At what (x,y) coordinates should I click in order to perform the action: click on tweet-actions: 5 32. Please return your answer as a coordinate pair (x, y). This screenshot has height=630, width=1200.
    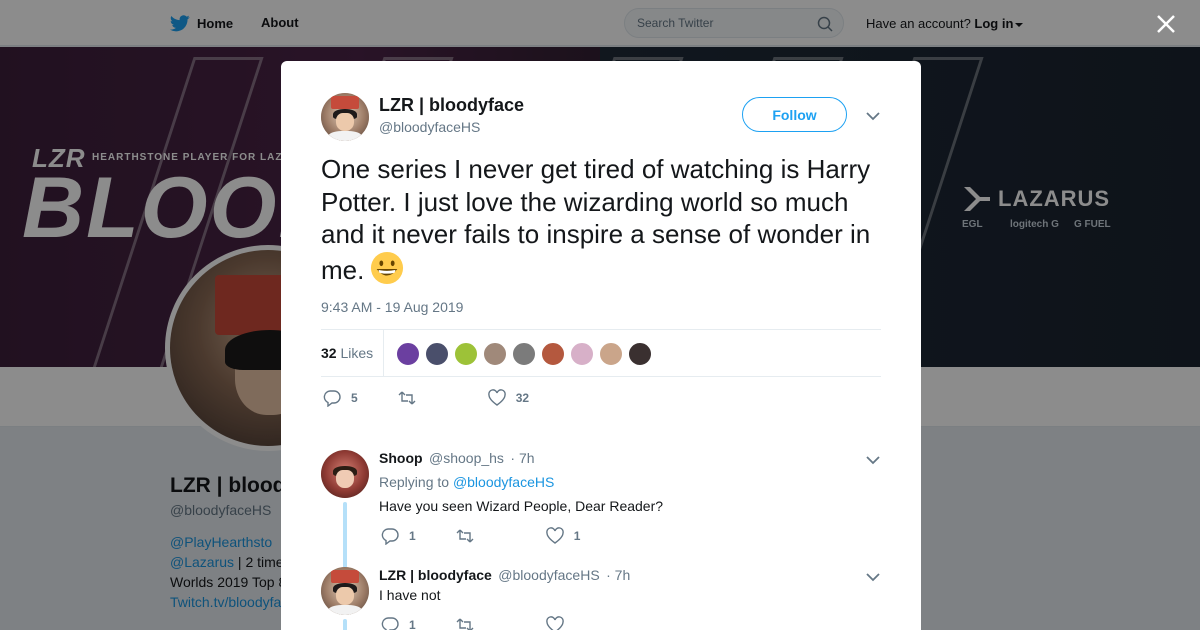
    Looking at the image, I should click on (426, 398).